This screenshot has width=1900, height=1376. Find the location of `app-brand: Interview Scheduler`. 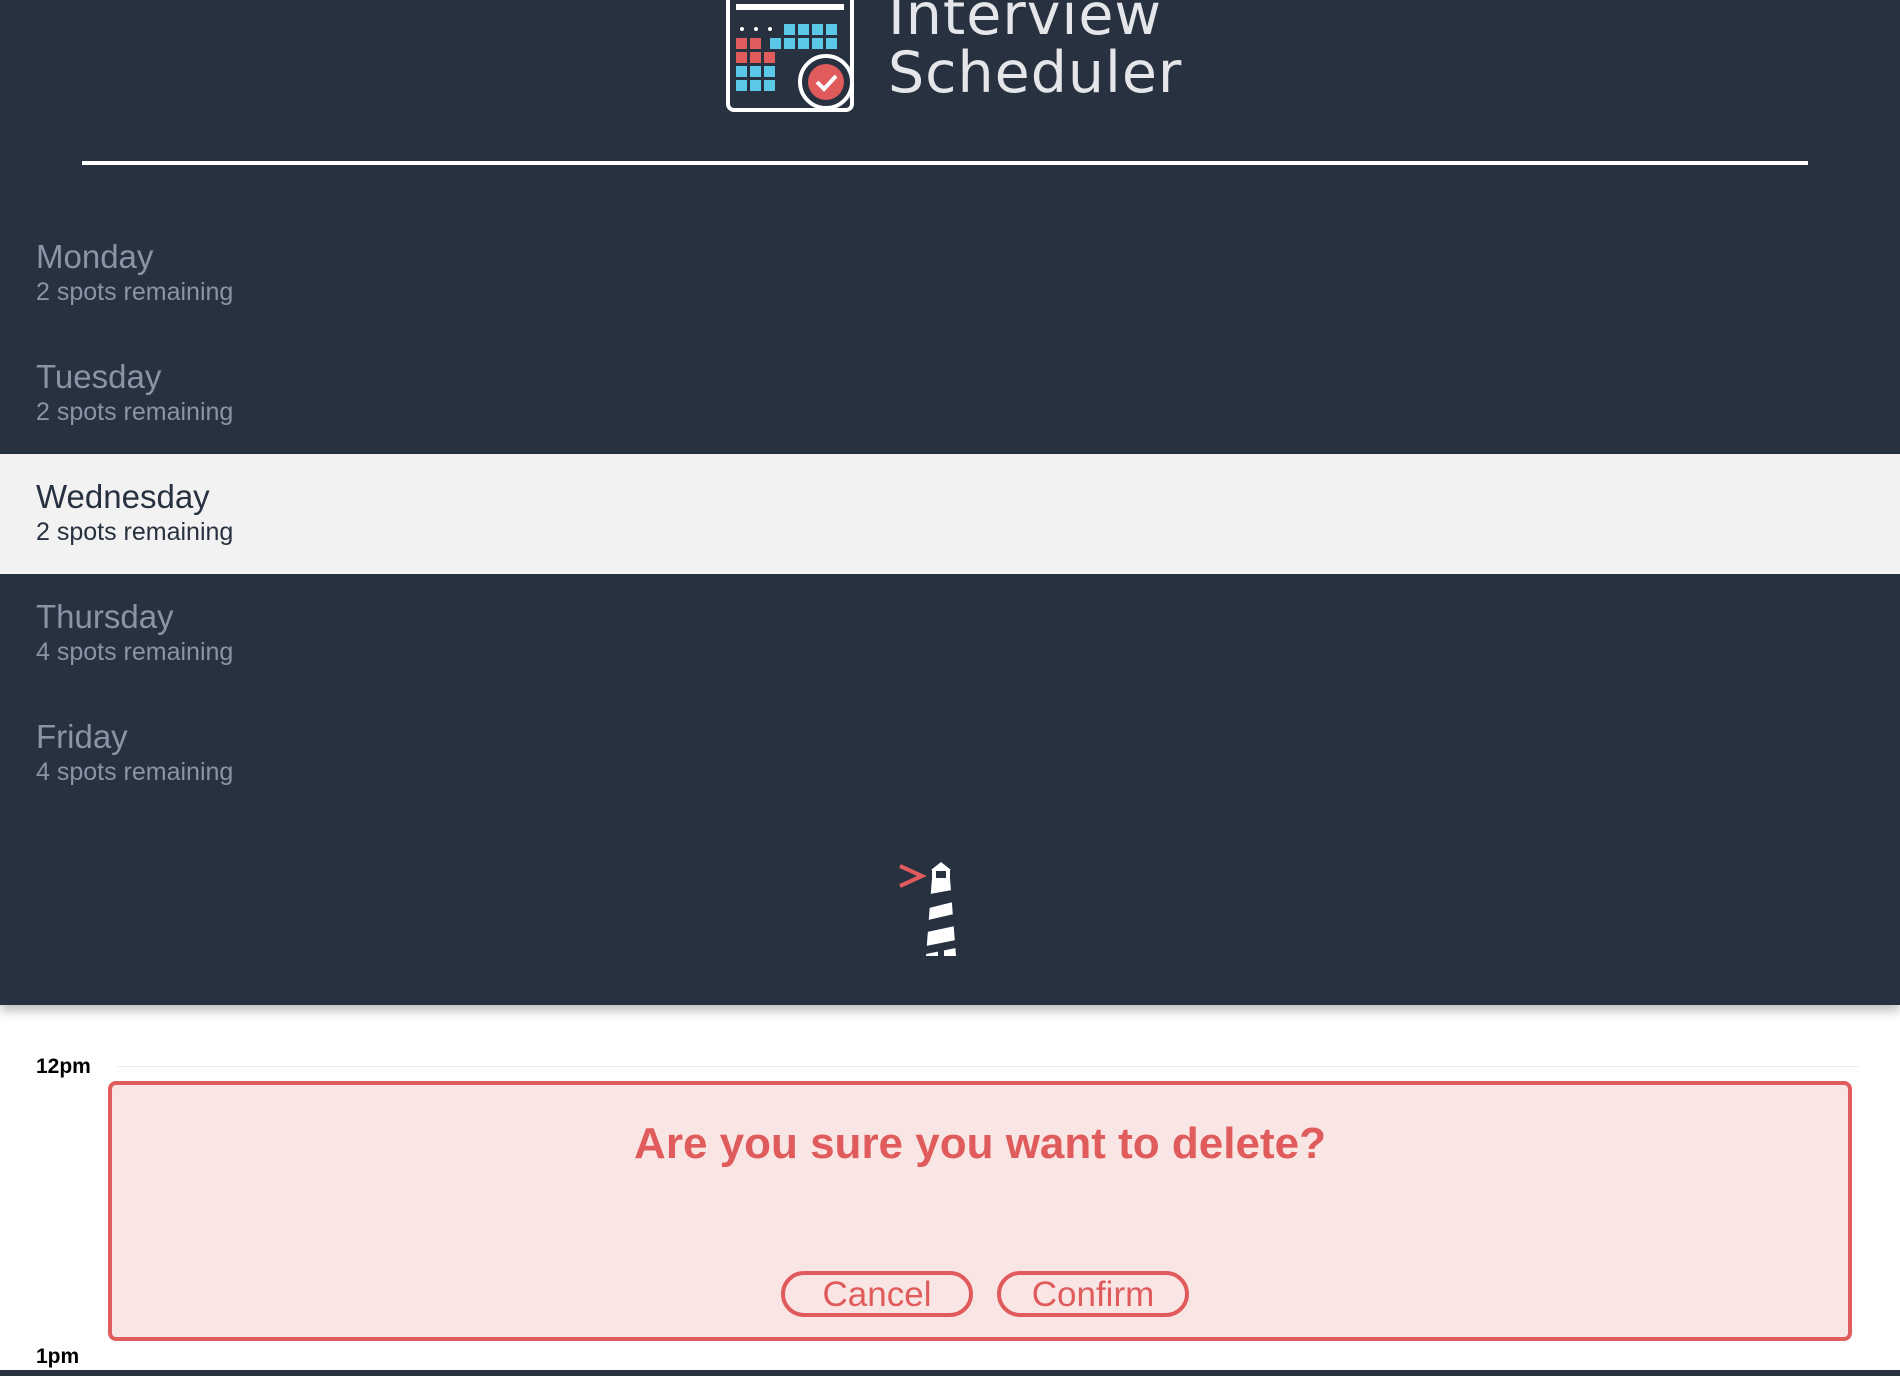

app-brand: Interview Scheduler is located at coordinates (953, 57).